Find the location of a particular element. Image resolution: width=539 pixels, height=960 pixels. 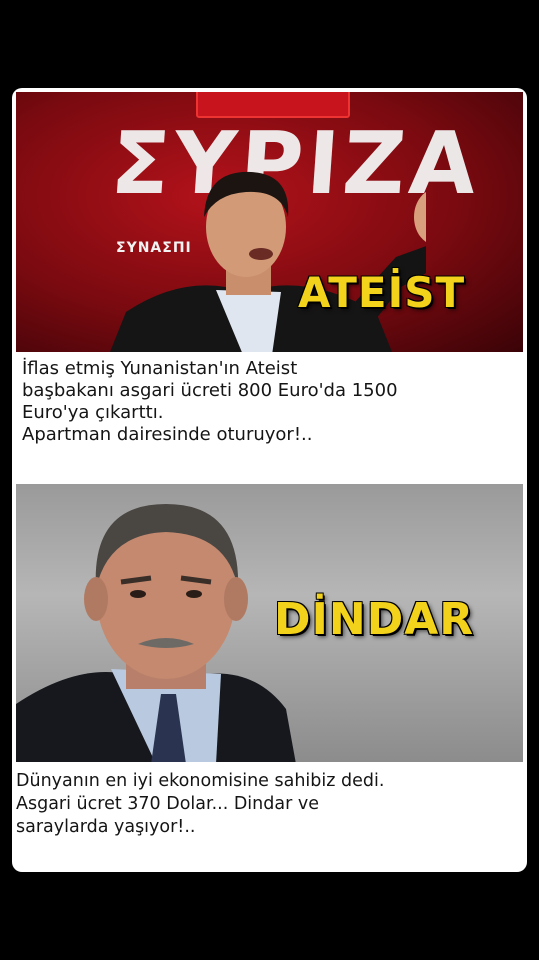

ateist-label: ATEİST is located at coordinates (382, 292).